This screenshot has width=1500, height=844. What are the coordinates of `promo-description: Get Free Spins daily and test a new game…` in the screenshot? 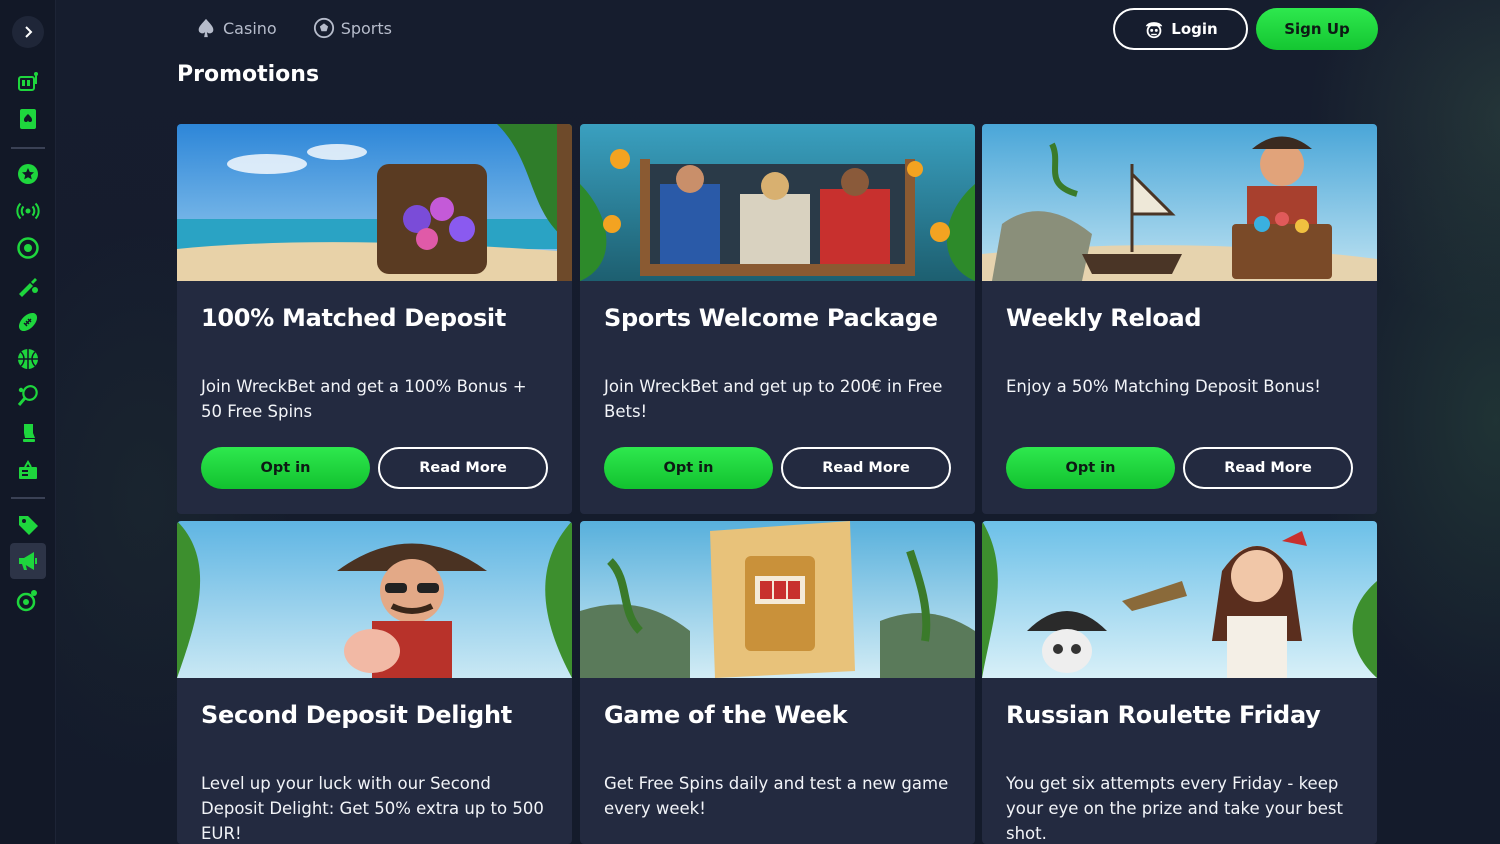 It's located at (776, 796).